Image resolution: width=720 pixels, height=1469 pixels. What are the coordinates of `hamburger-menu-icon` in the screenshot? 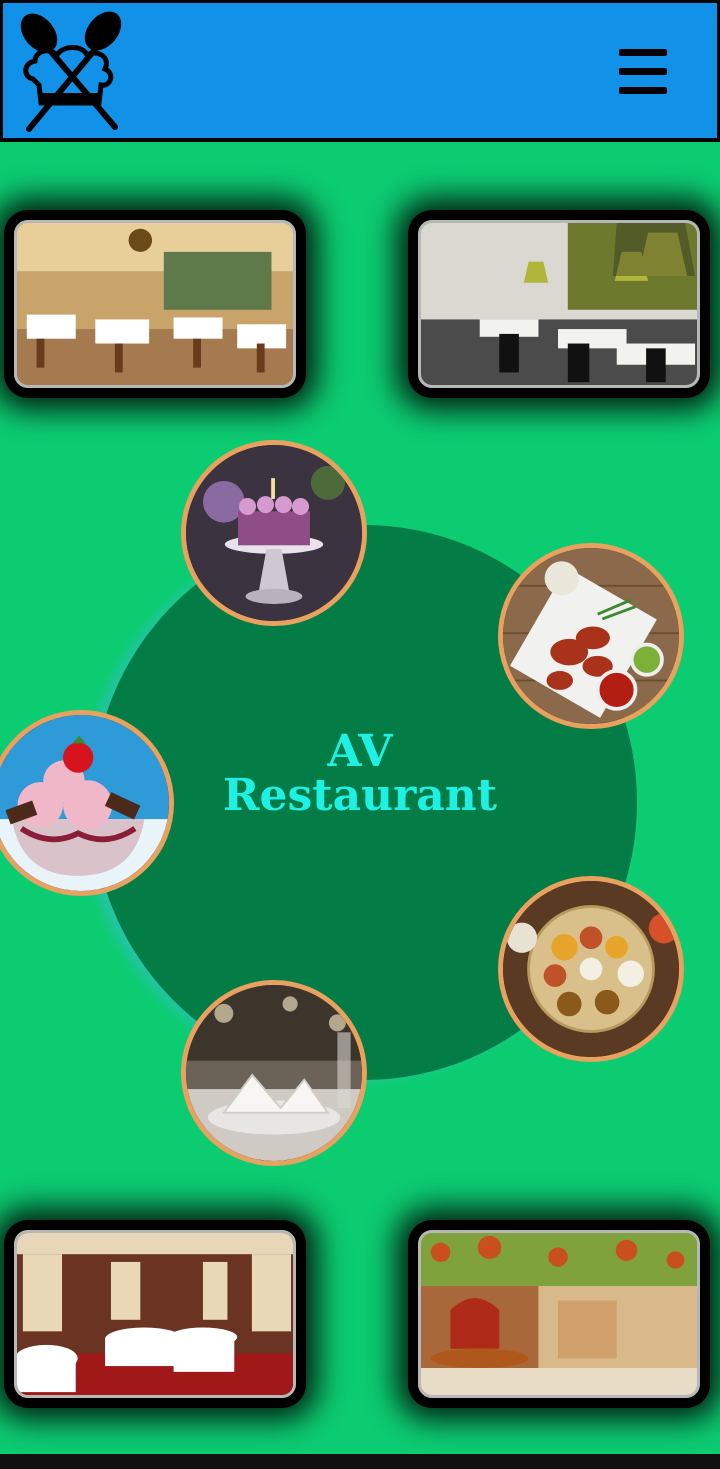 It's located at (643, 72).